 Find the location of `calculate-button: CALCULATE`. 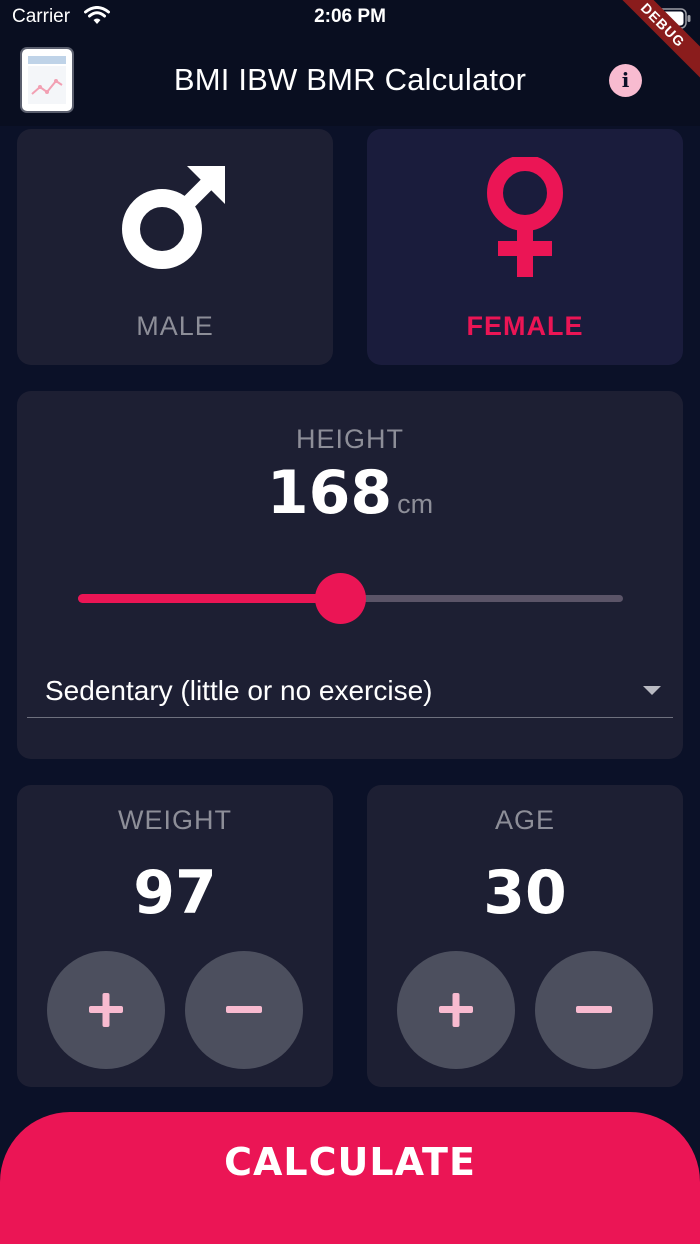

calculate-button: CALCULATE is located at coordinates (350, 1178).